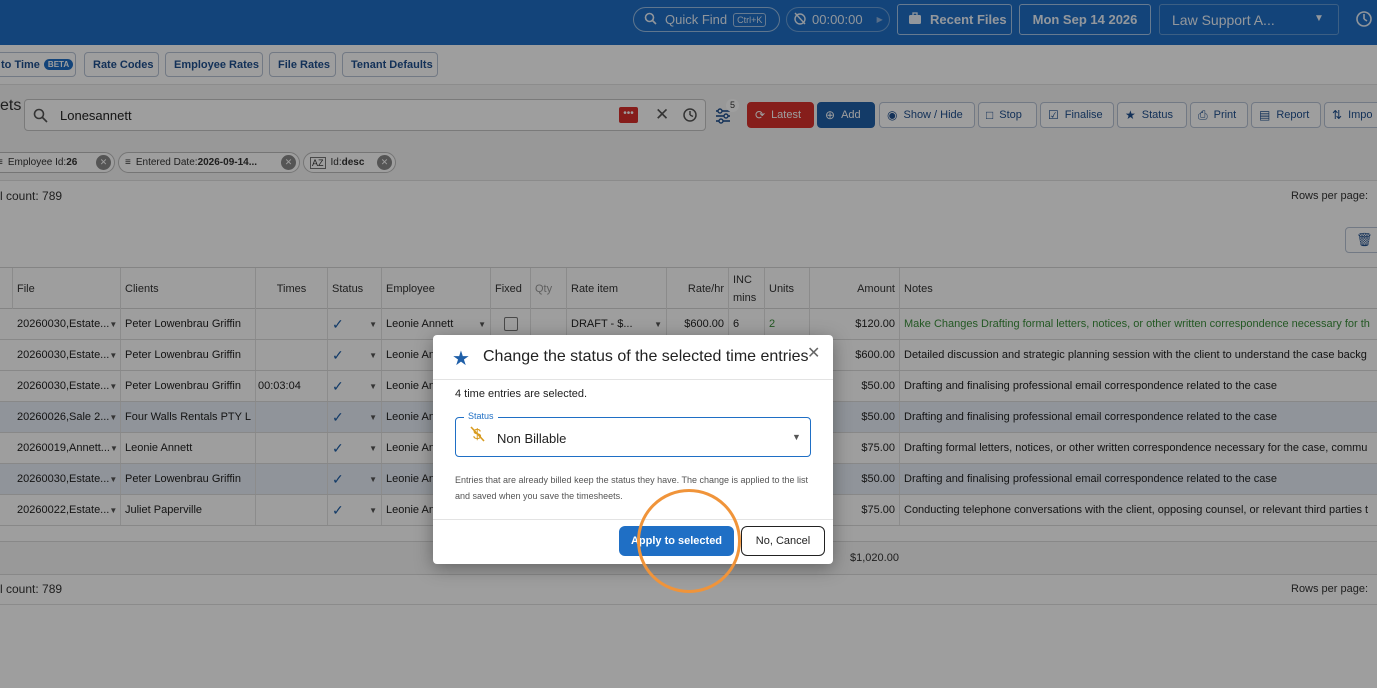 The width and height of the screenshot is (1377, 688). I want to click on non-billable-icon: $, so click(478, 436).